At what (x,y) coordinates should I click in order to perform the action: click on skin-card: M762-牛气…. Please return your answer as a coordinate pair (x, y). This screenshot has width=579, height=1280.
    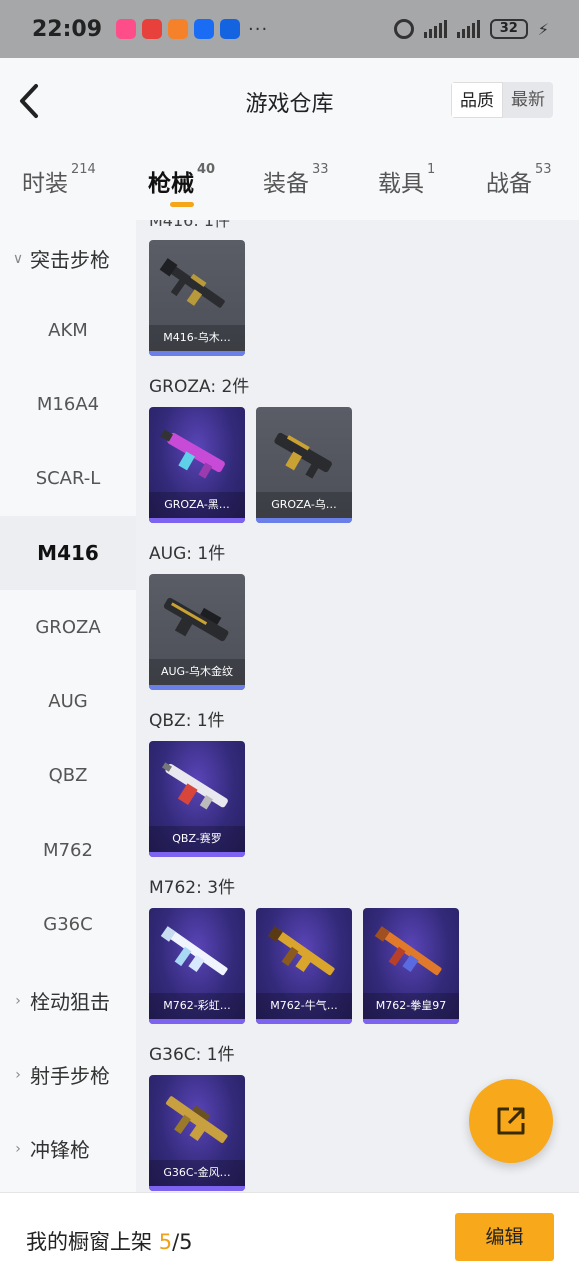
    Looking at the image, I should click on (304, 966).